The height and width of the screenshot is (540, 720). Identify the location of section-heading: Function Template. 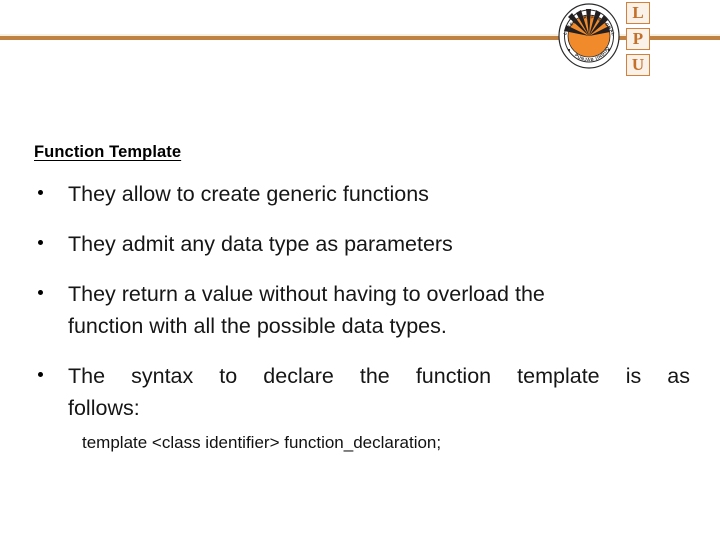
(108, 152).